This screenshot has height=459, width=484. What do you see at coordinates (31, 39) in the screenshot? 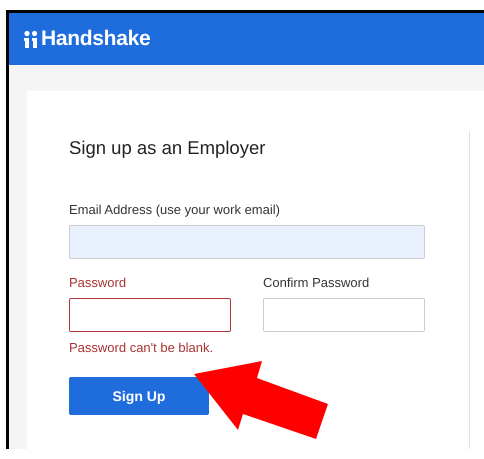
I see `logo-icon` at bounding box center [31, 39].